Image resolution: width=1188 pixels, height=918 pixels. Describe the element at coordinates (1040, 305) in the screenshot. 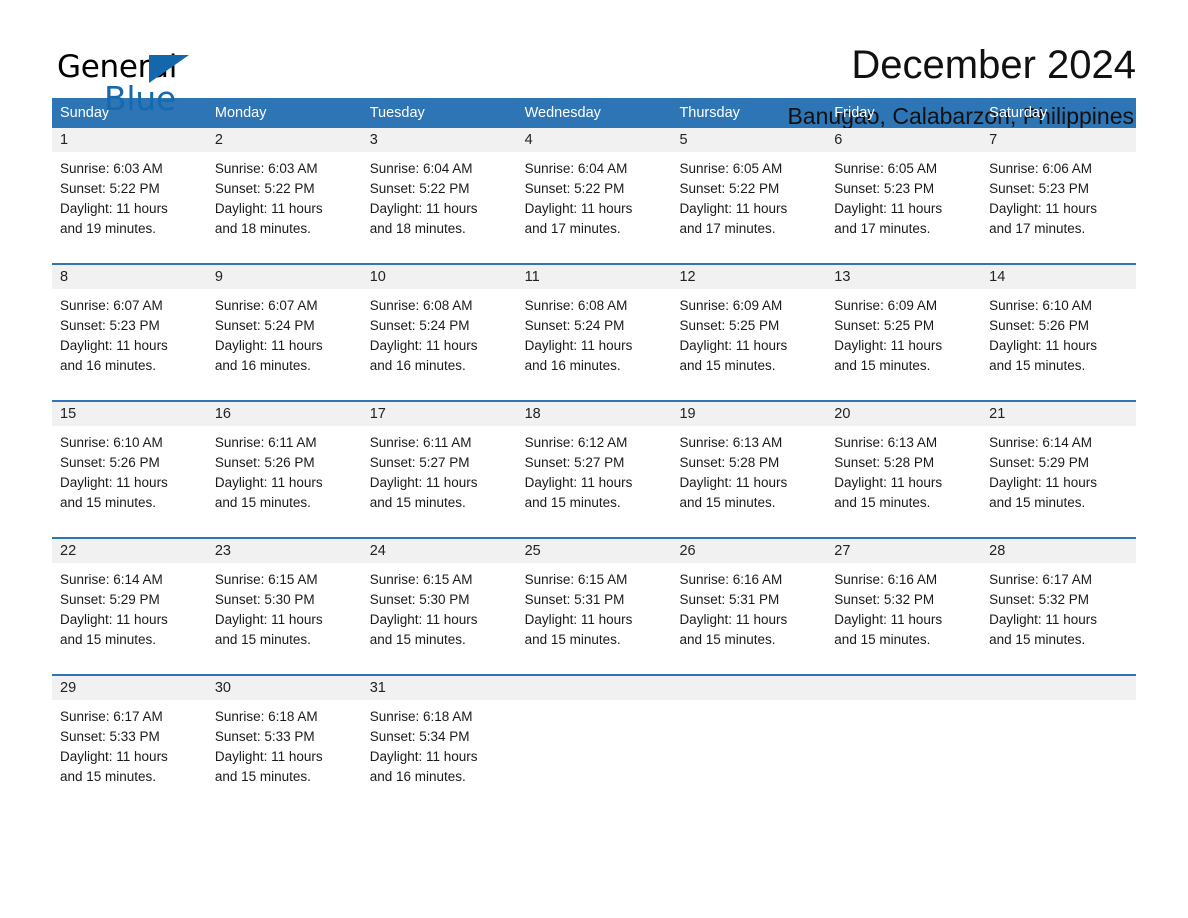

I see `sunrise-text: Sunrise: 6:10 AM` at that location.